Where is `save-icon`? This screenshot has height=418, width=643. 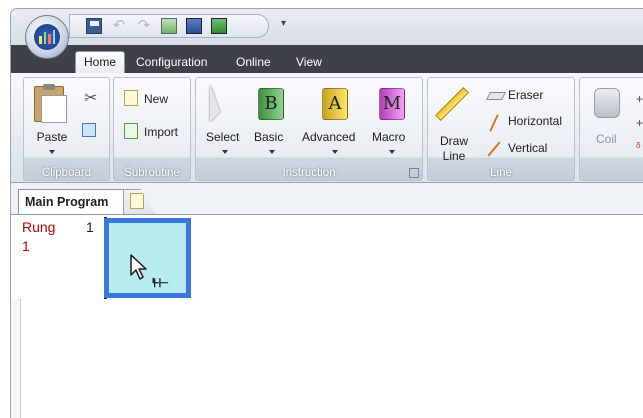 save-icon is located at coordinates (94, 26).